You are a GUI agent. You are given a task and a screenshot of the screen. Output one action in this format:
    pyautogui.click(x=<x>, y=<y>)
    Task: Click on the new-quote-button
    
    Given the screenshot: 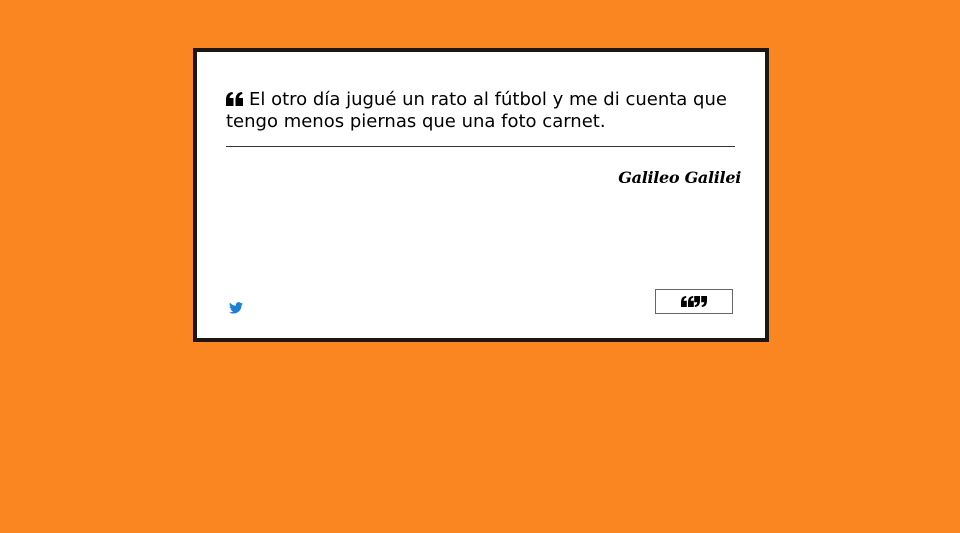 What is the action you would take?
    pyautogui.click(x=694, y=301)
    